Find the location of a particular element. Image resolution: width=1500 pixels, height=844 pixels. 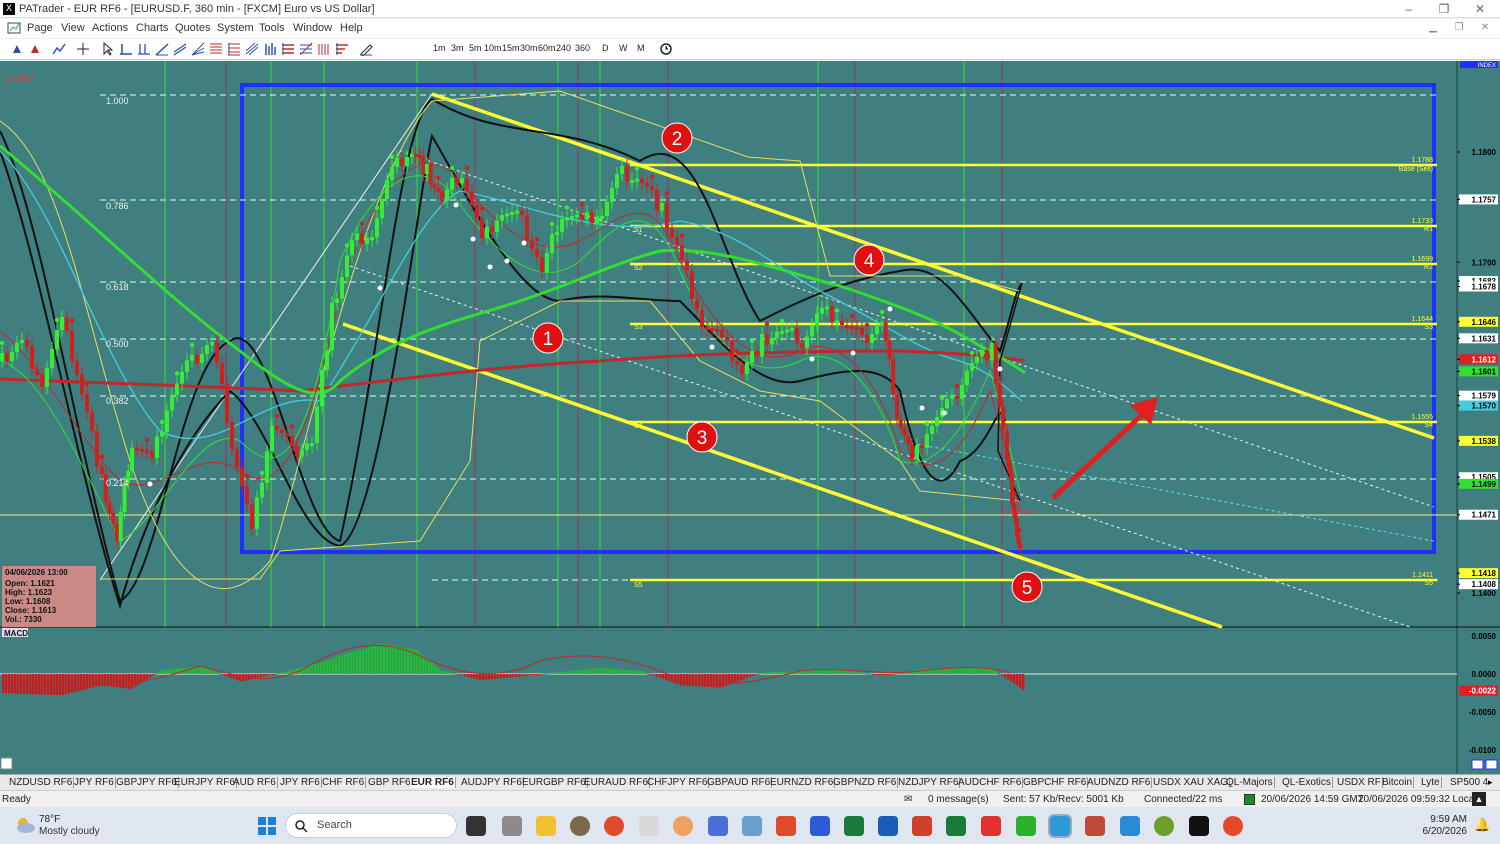

fibo-ext-tool-icon is located at coordinates (234, 49).